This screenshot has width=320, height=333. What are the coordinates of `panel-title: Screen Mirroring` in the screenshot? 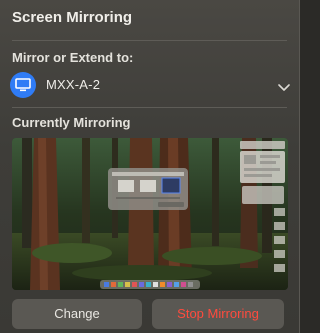 It's located at (72, 17).